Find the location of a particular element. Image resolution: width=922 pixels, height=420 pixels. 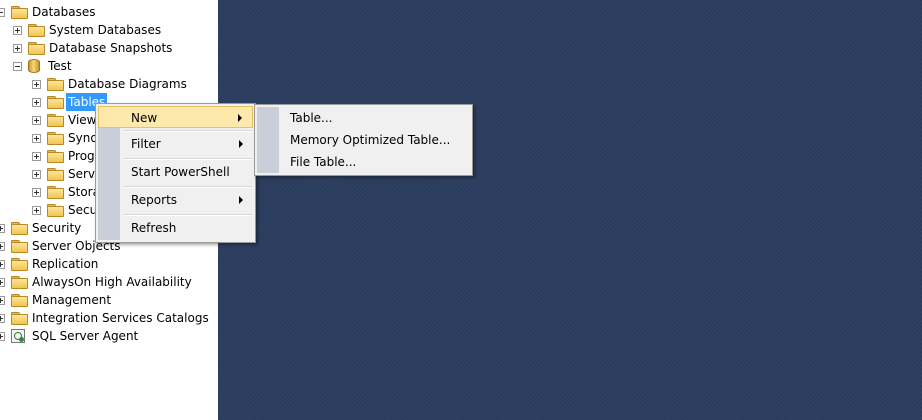

tree-node-management: Management is located at coordinates (55, 300).